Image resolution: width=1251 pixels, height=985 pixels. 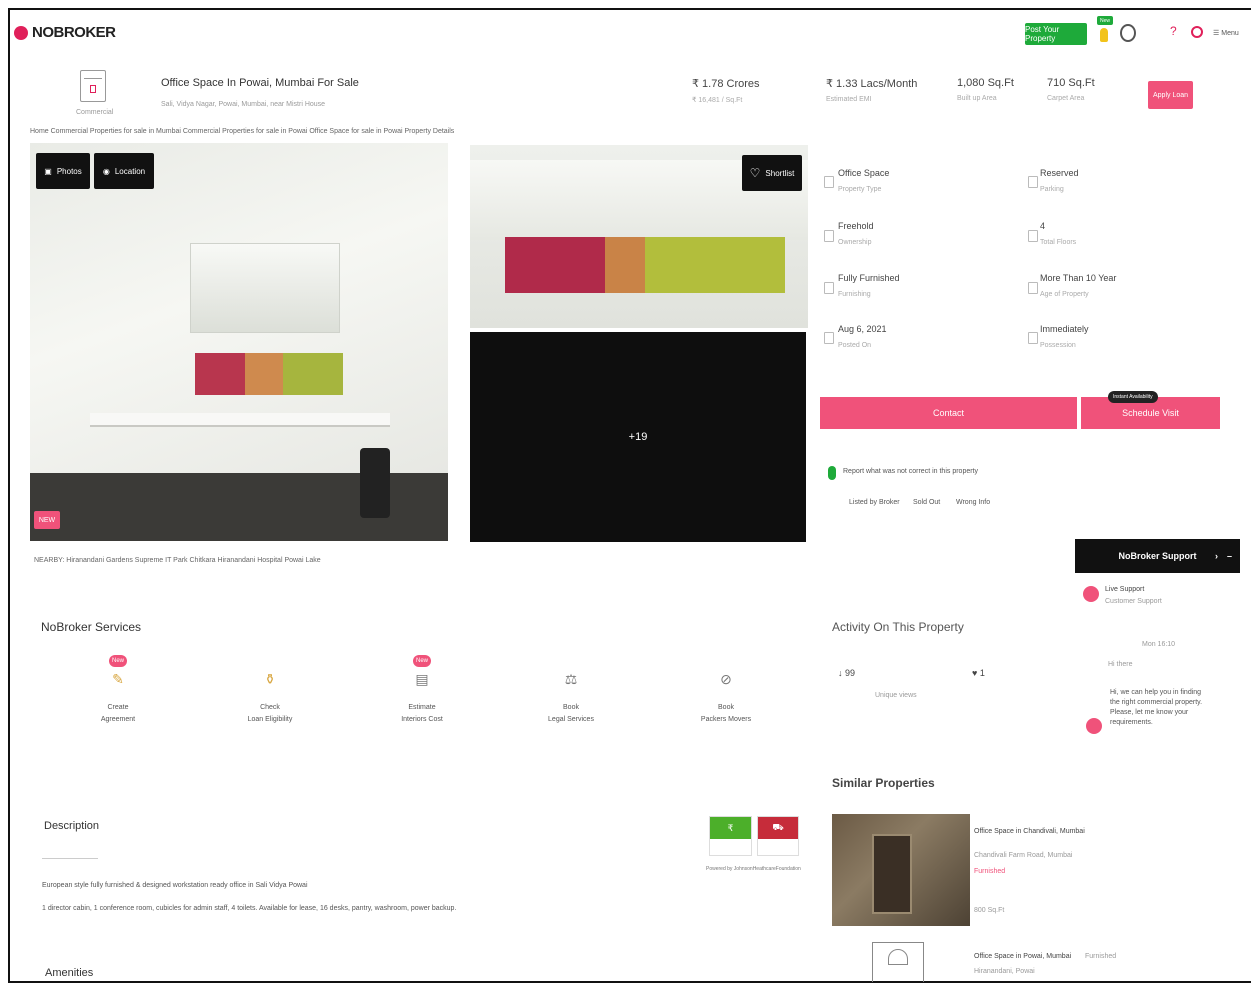 What do you see at coordinates (571, 679) in the screenshot?
I see `legal-icon: ⚖` at bounding box center [571, 679].